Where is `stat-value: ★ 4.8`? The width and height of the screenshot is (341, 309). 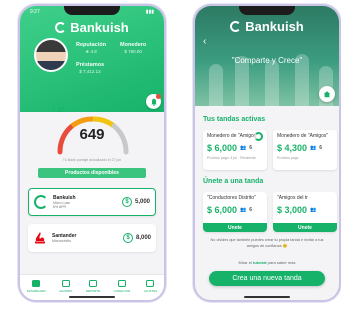
stat-value: ★ 4.8 is located at coordinates (91, 51).